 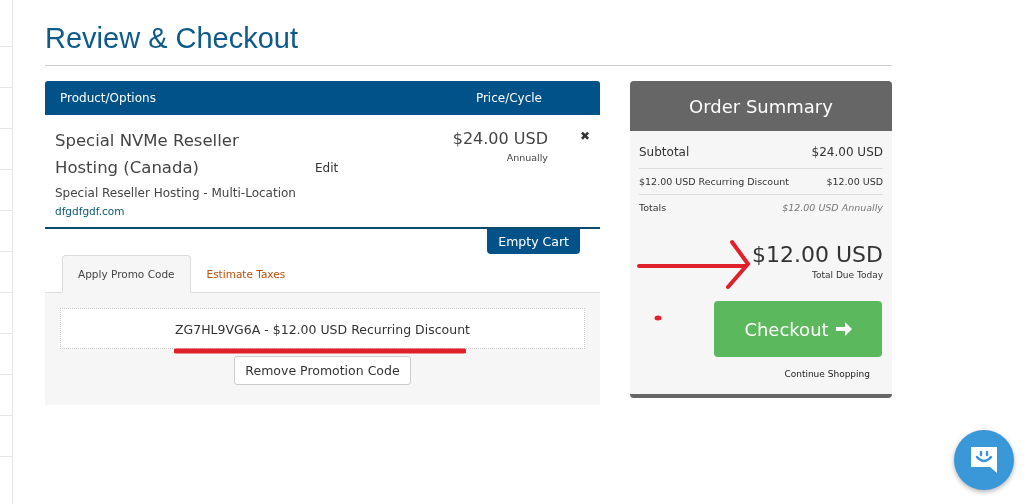 I want to click on smiley-chat-icon, so click(x=984, y=460).